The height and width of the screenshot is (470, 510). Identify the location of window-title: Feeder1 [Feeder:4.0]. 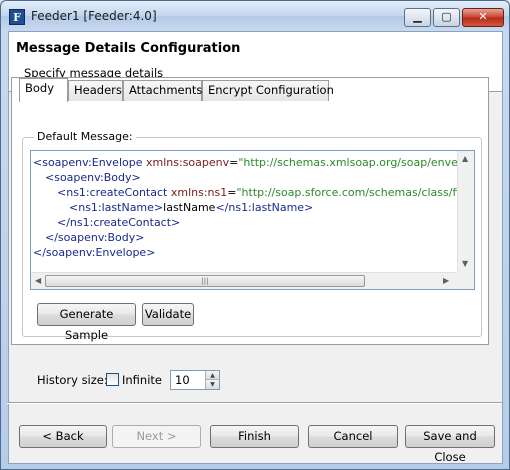
(94, 16).